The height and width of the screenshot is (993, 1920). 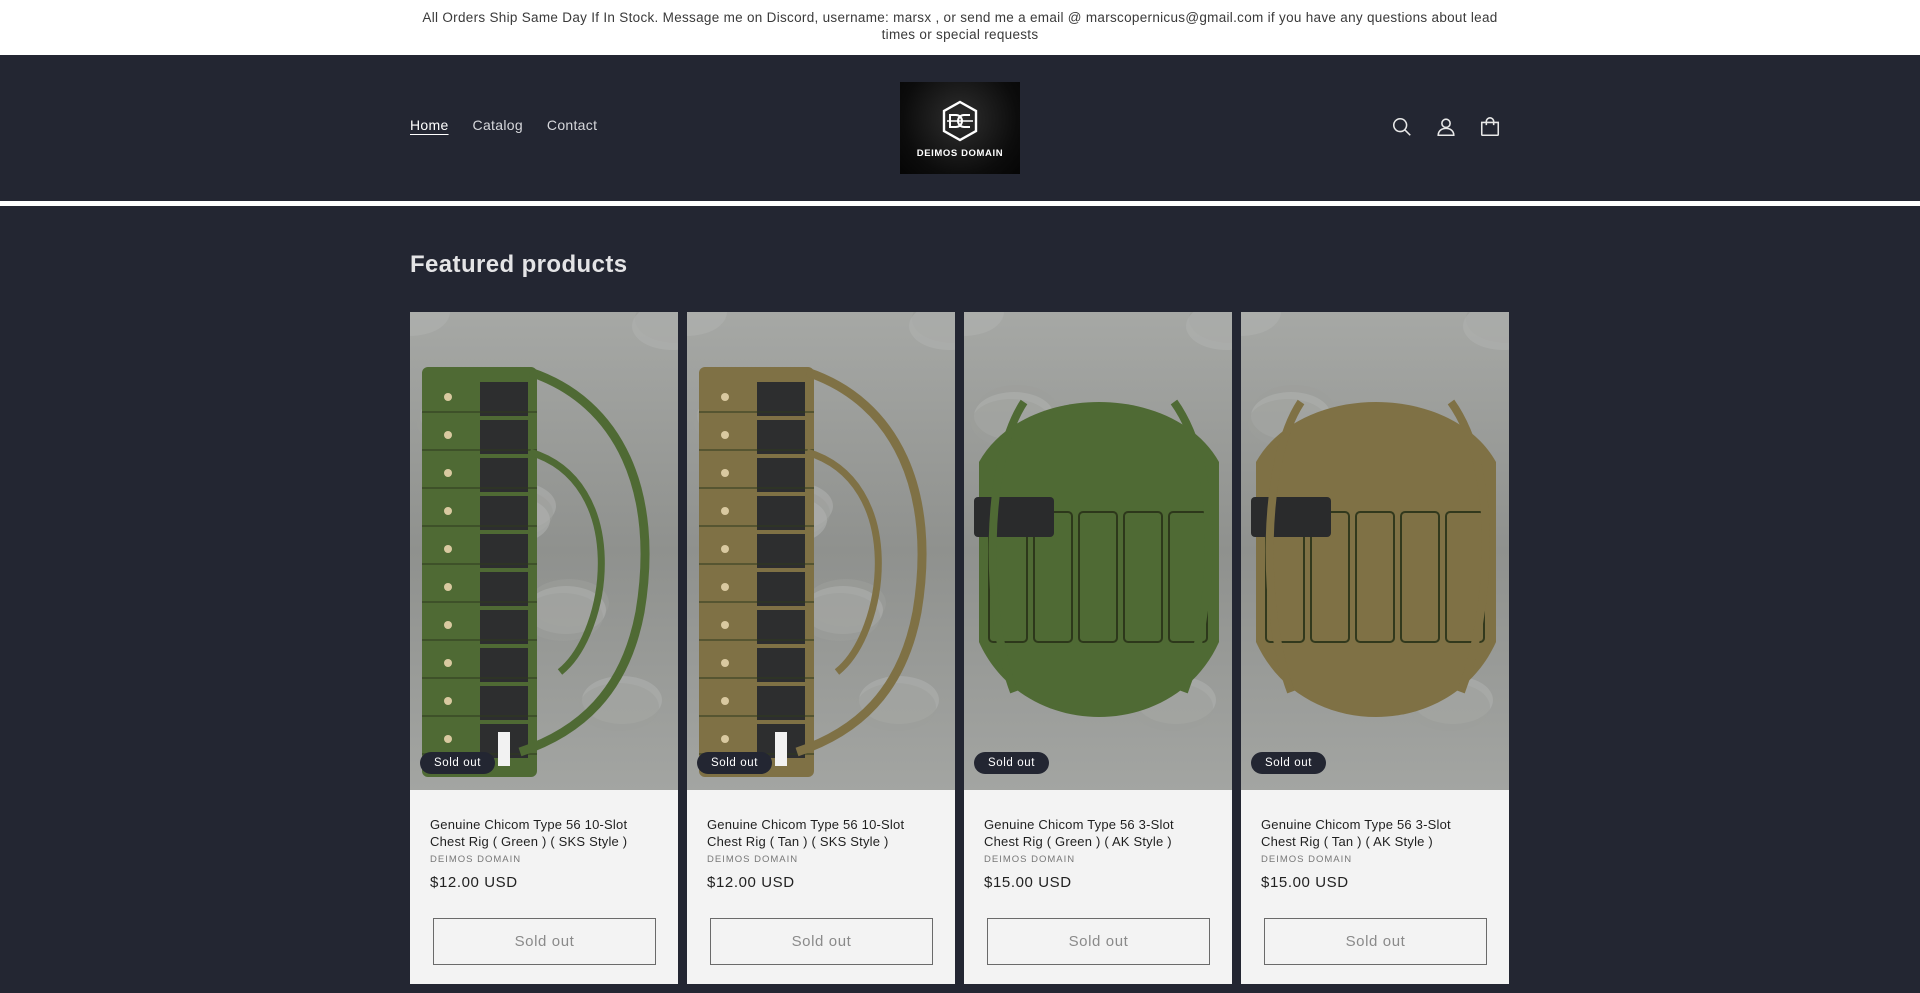 I want to click on logo-hexagon-icon, so click(x=960, y=120).